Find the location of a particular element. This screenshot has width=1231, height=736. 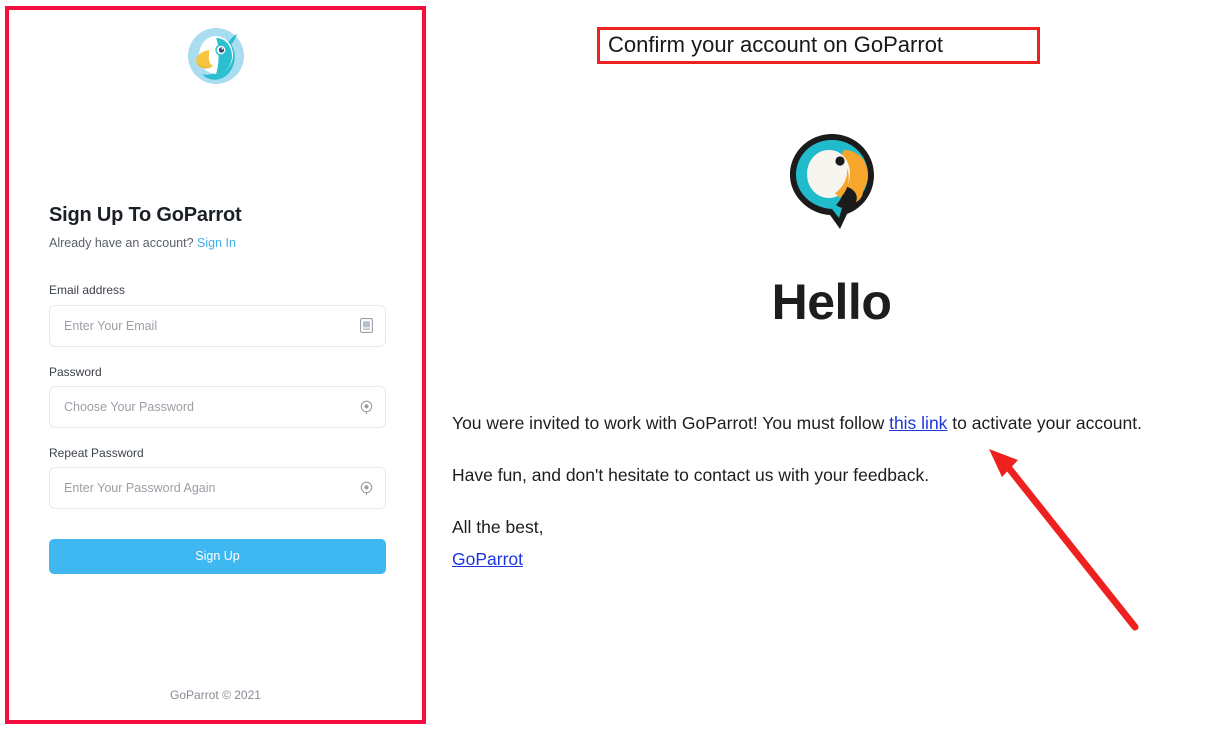

email-subject-annotation-box: Confirm your account on GoParrot is located at coordinates (818, 45).